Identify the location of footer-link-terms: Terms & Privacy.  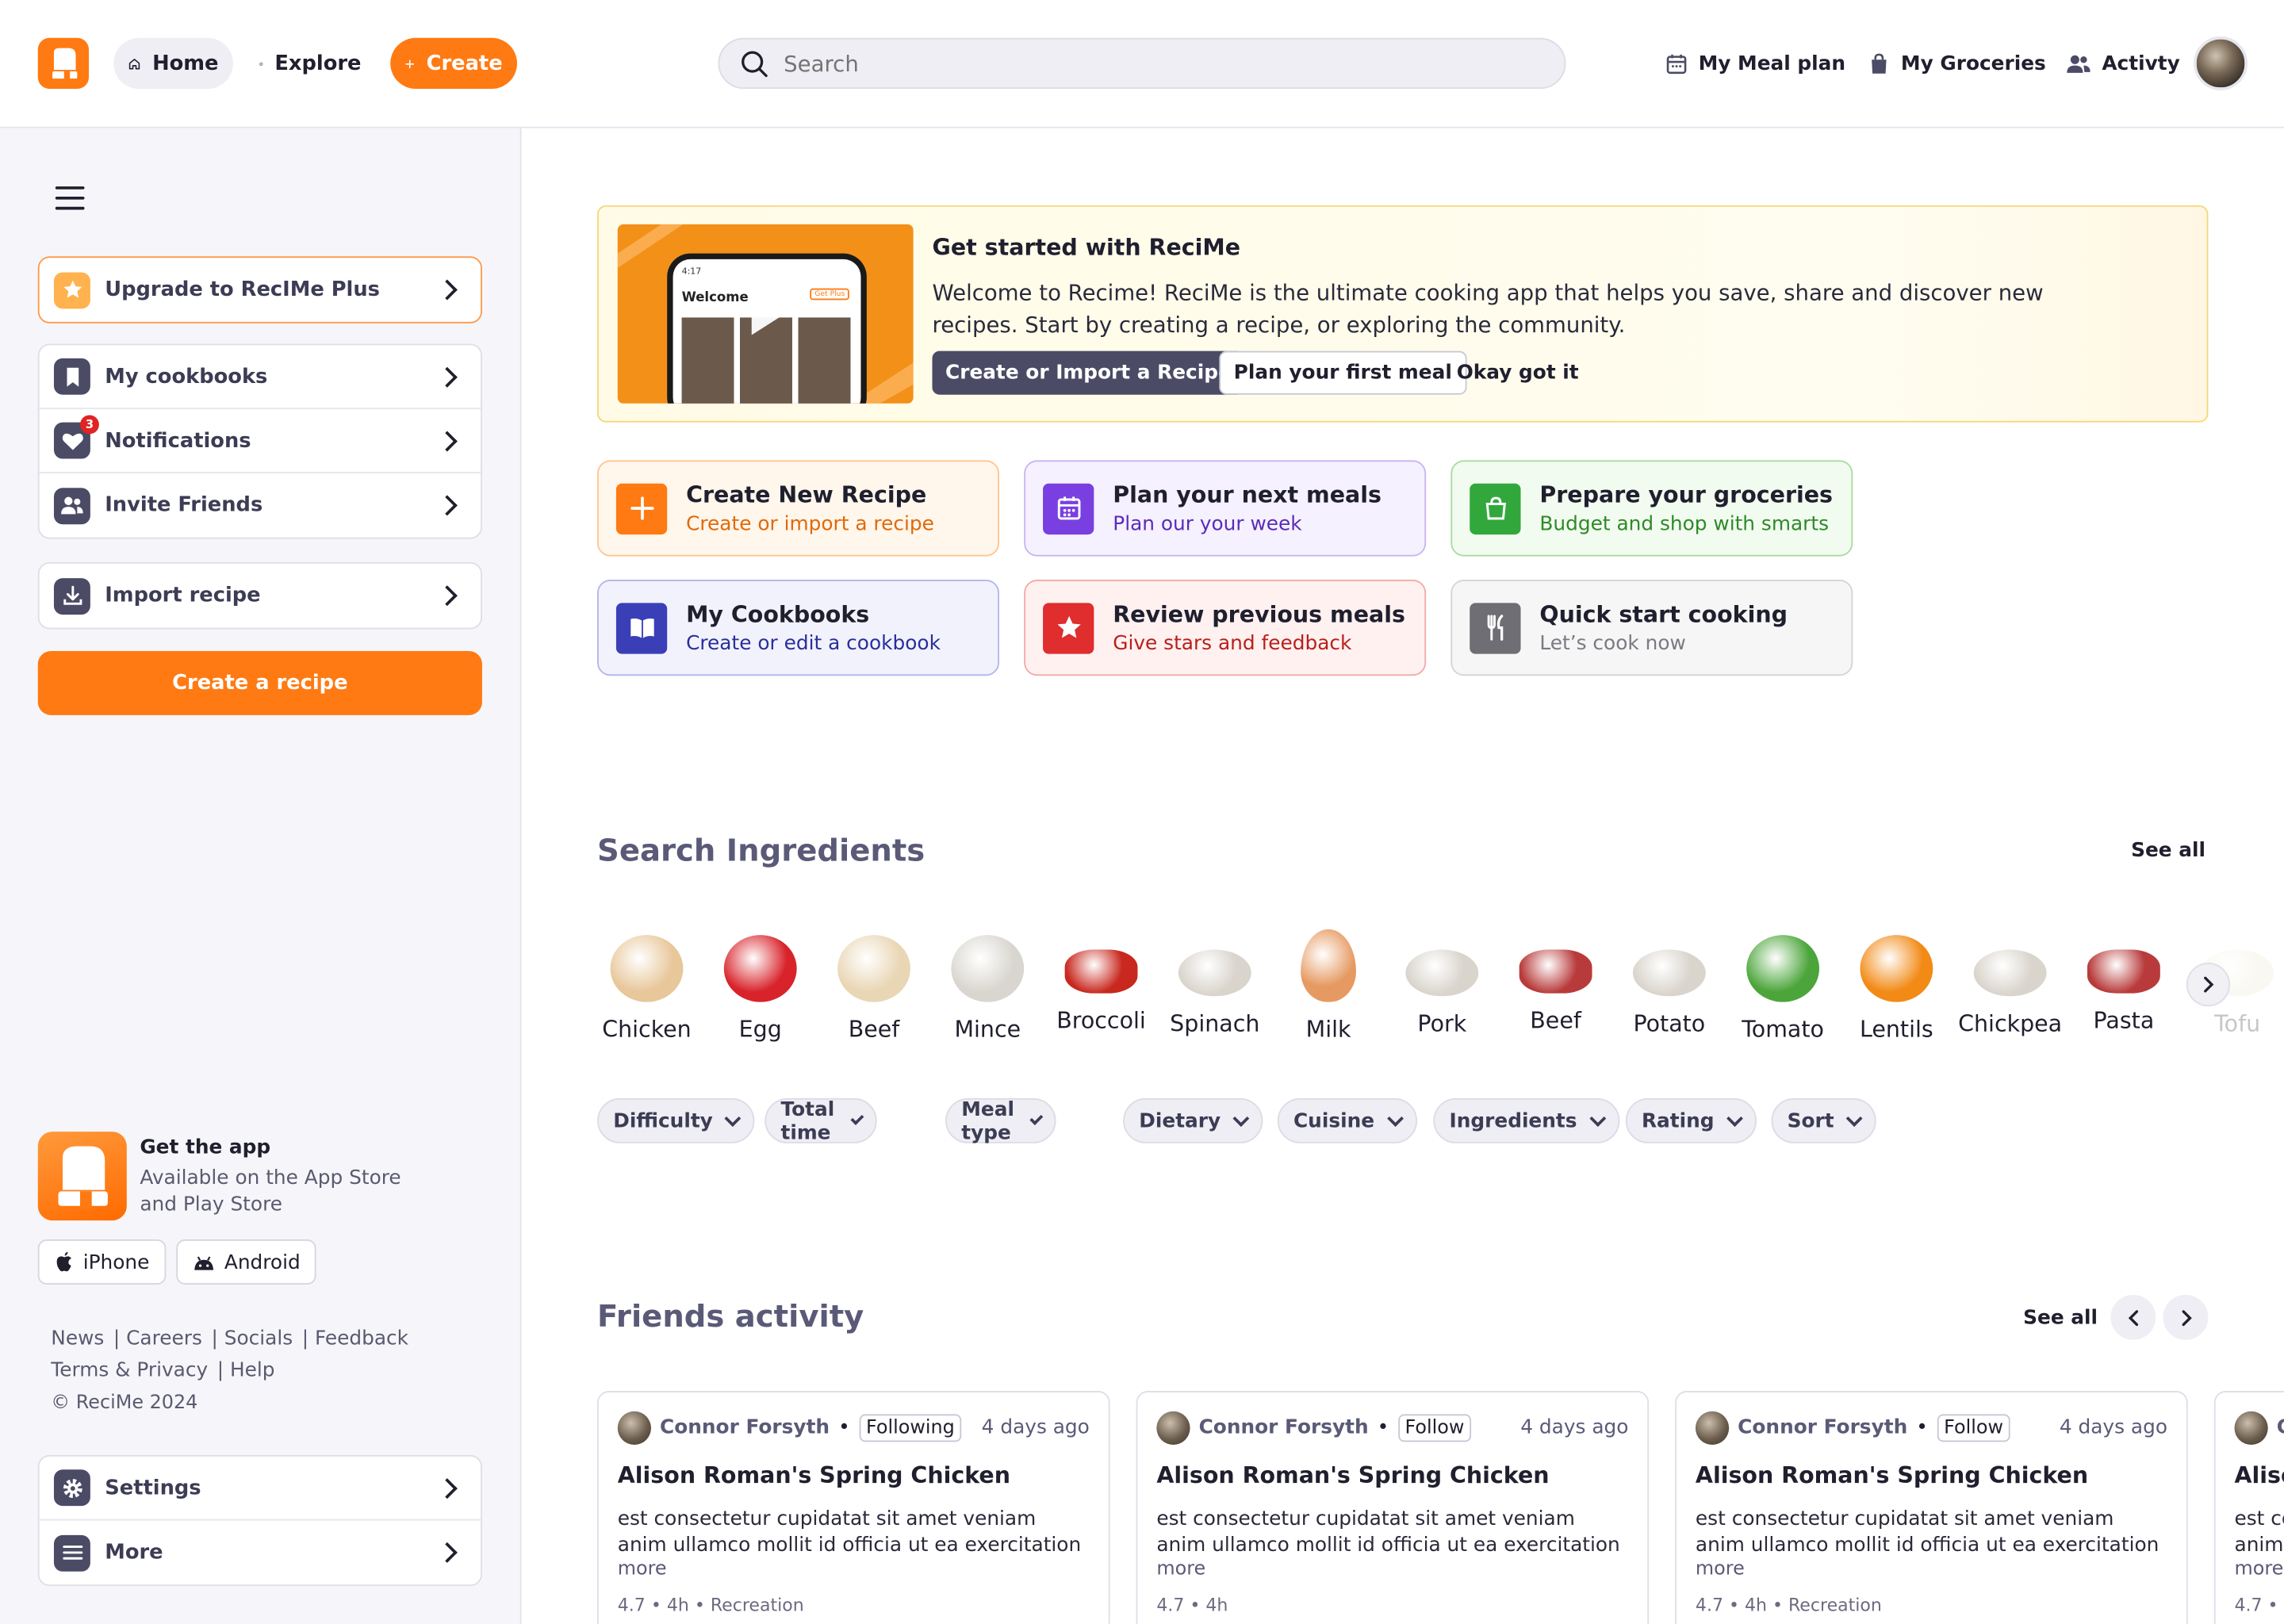
(129, 1370).